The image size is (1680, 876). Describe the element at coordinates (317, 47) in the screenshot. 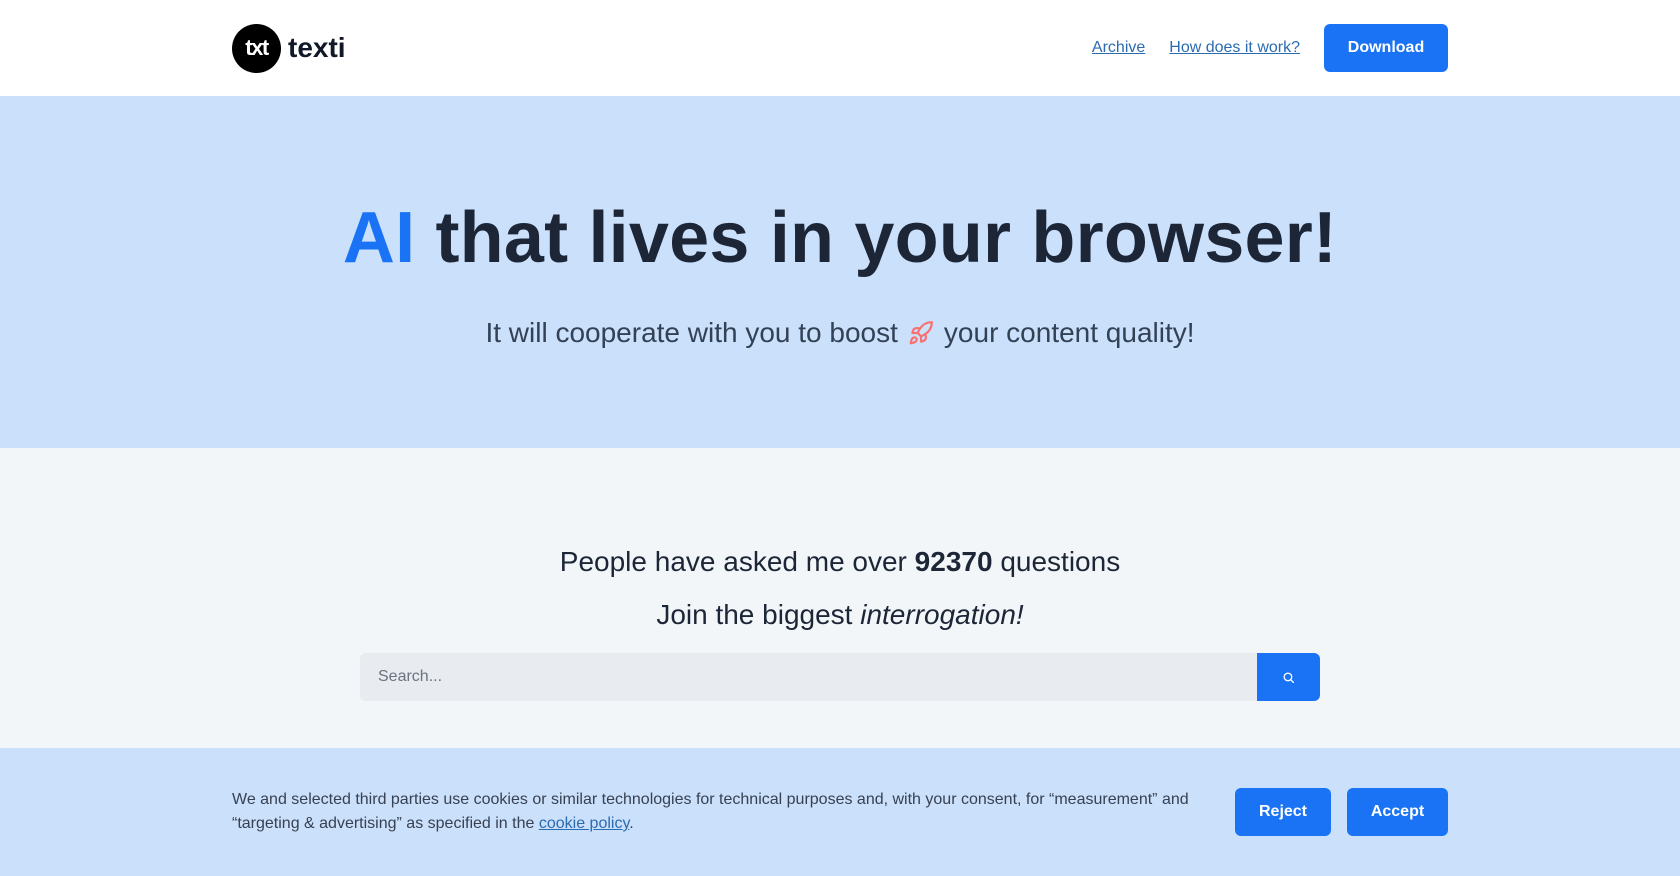

I see `brand-name: texti` at that location.